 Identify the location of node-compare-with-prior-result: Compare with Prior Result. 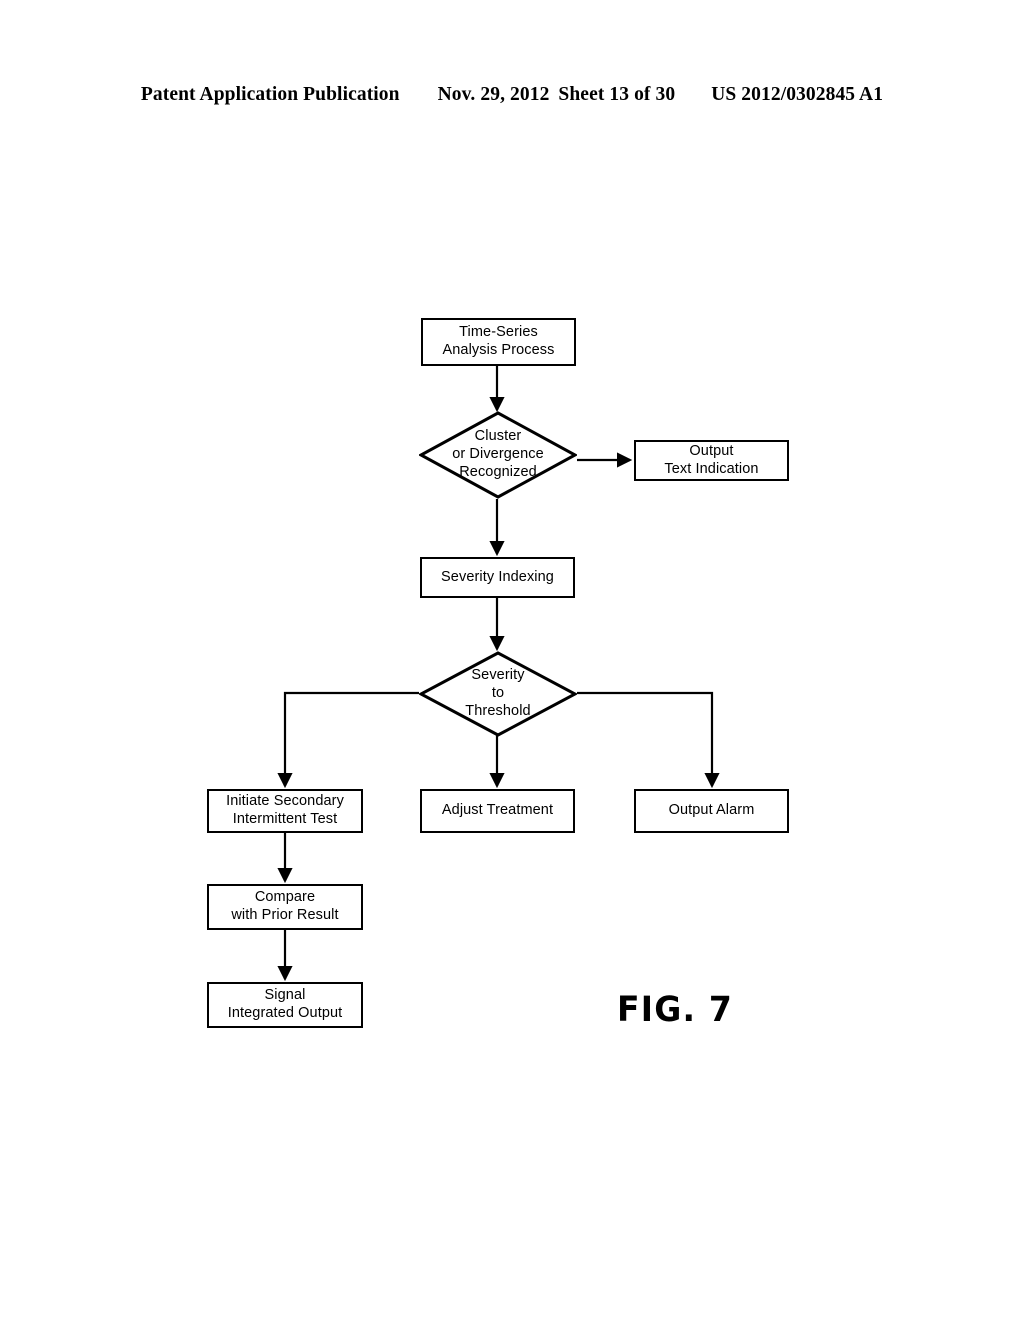
(285, 907).